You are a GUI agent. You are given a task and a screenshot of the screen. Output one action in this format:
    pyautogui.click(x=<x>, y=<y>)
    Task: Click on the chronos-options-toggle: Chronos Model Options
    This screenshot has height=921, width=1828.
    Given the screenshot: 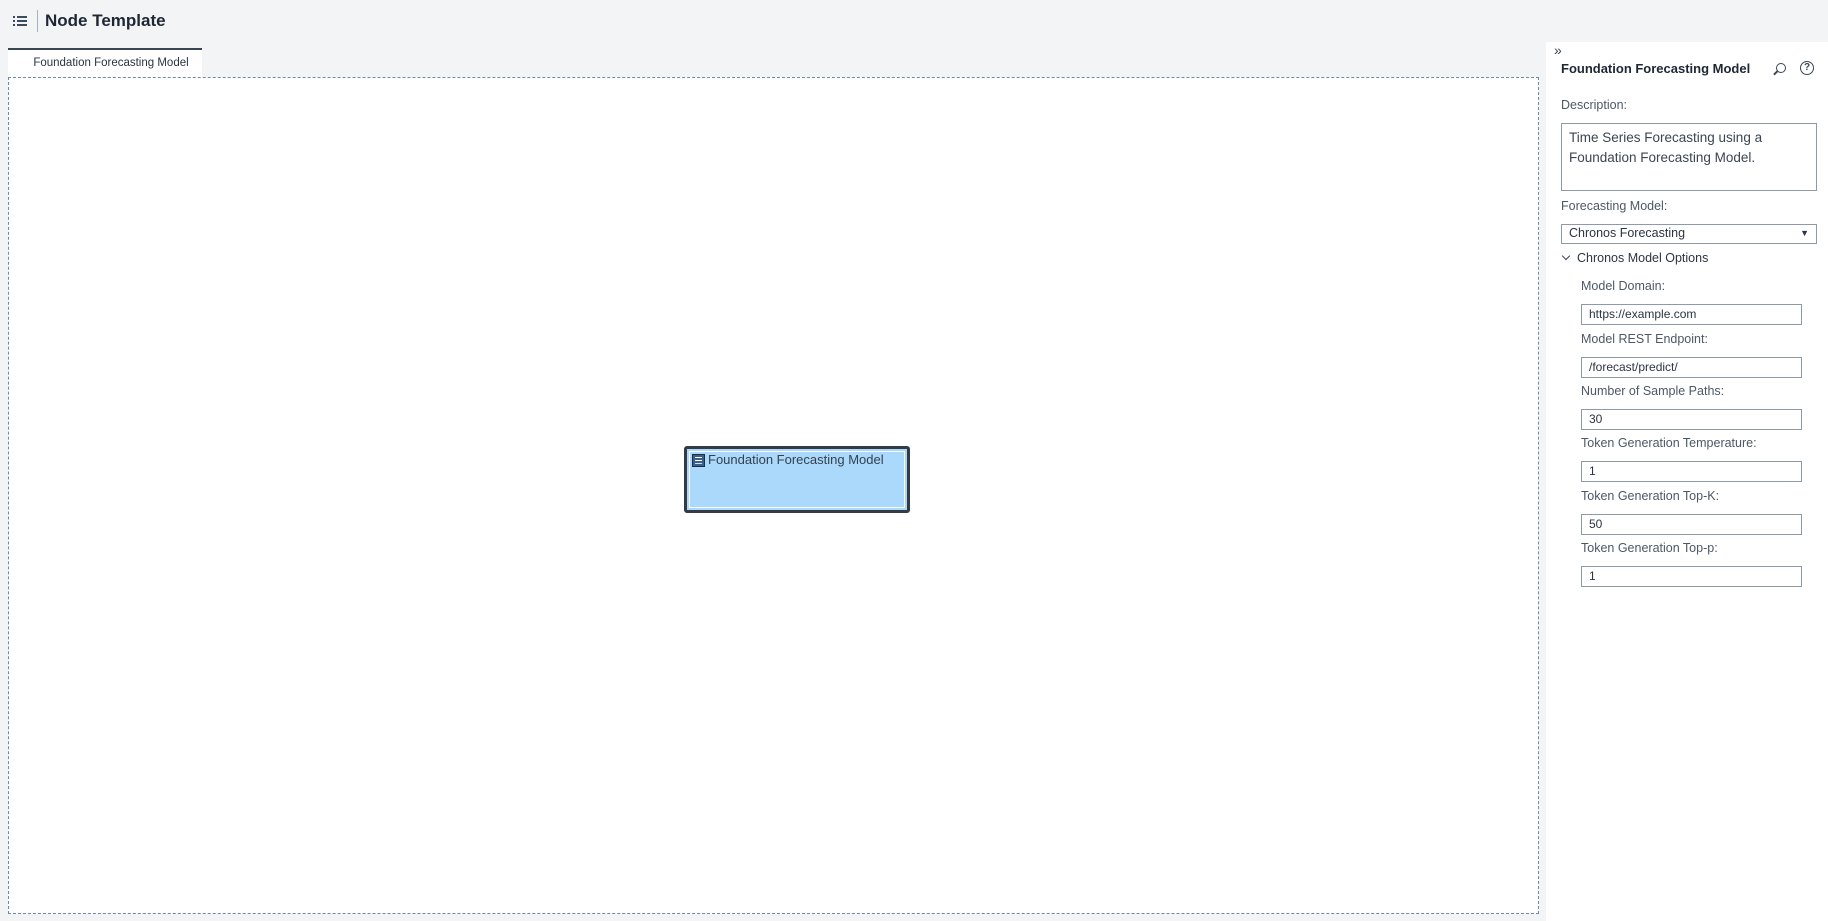 What is the action you would take?
    pyautogui.click(x=1635, y=258)
    